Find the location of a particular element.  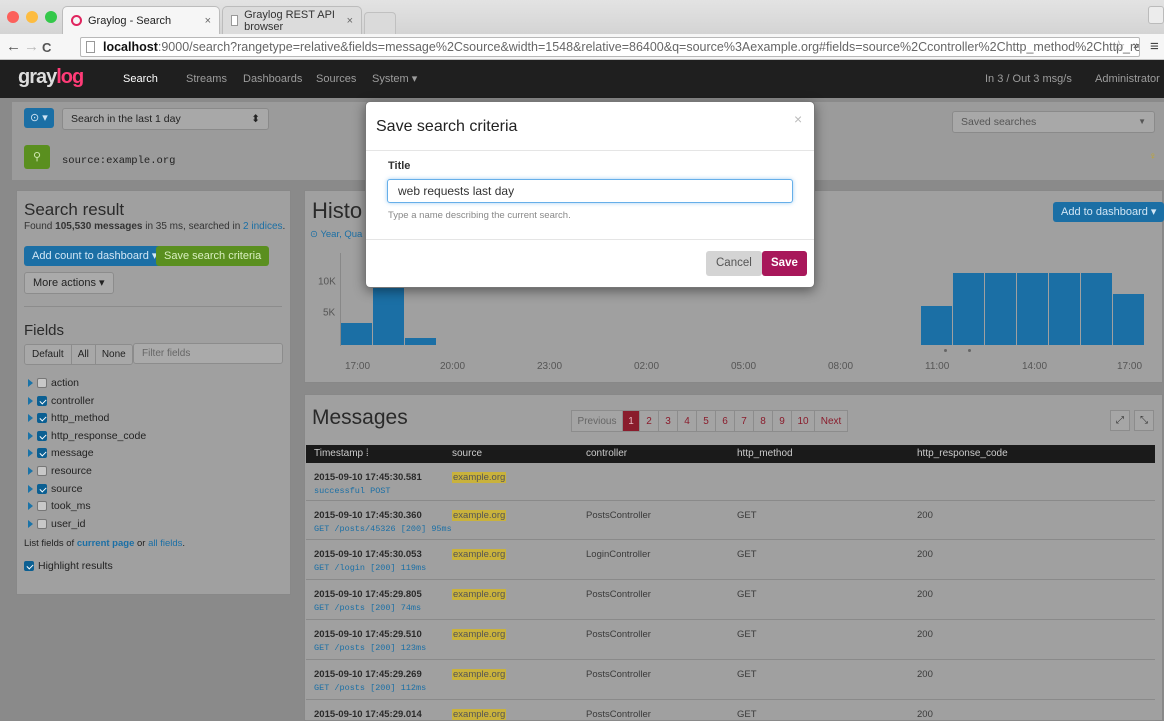

page-1: 1 is located at coordinates (631, 421).